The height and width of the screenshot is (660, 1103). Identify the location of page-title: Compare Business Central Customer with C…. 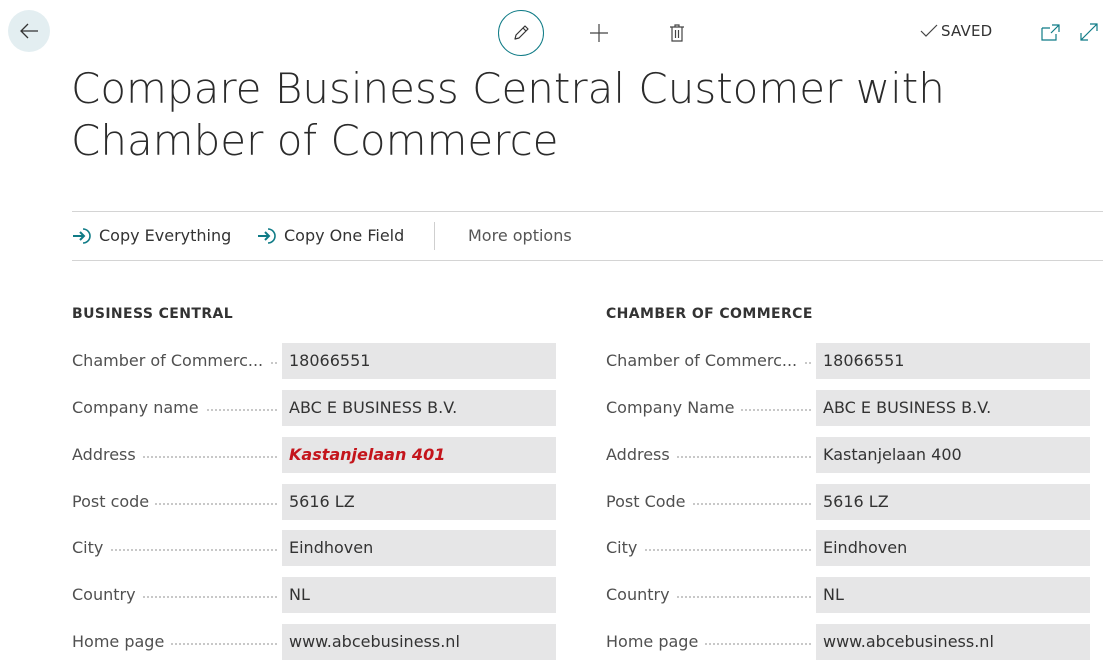
(508, 114).